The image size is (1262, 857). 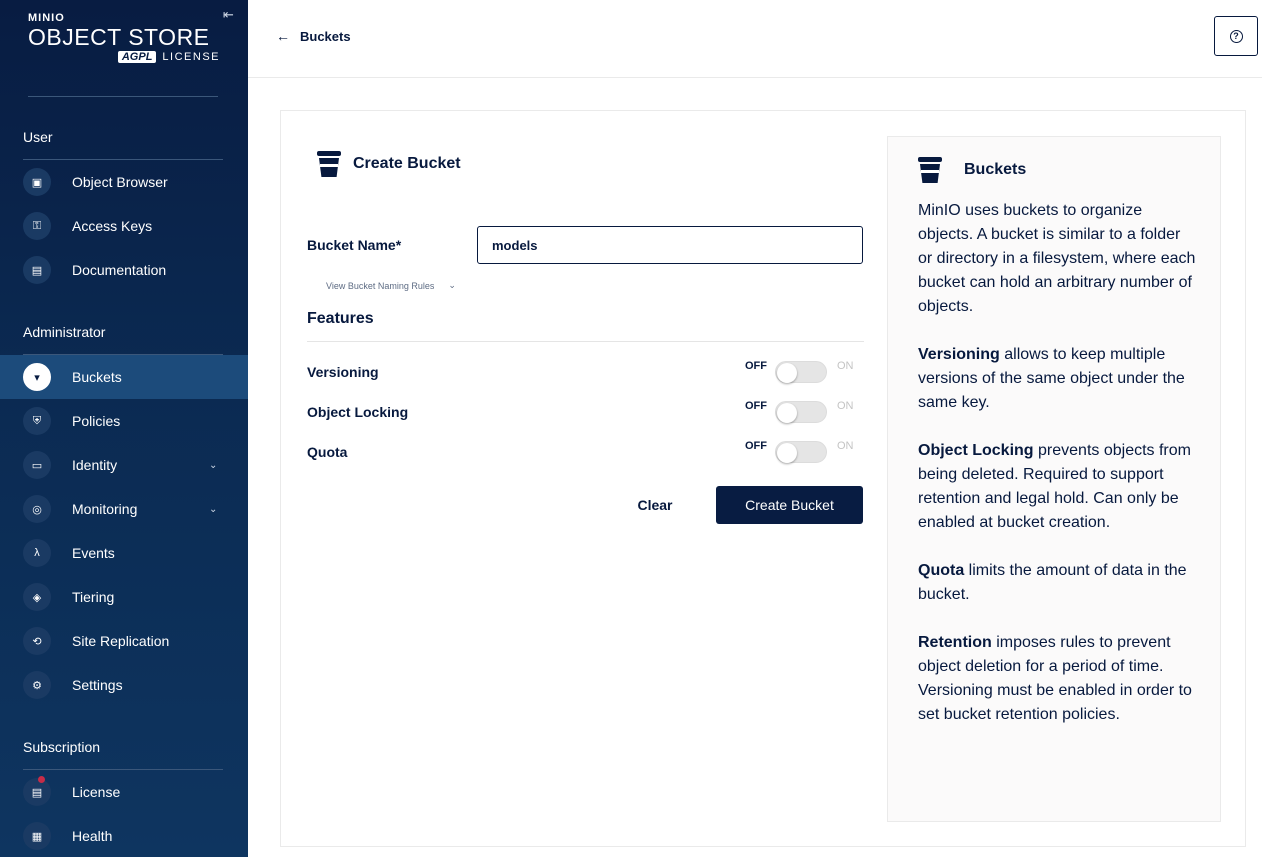 What do you see at coordinates (37, 421) in the screenshot?
I see `shield-icon: ⛨` at bounding box center [37, 421].